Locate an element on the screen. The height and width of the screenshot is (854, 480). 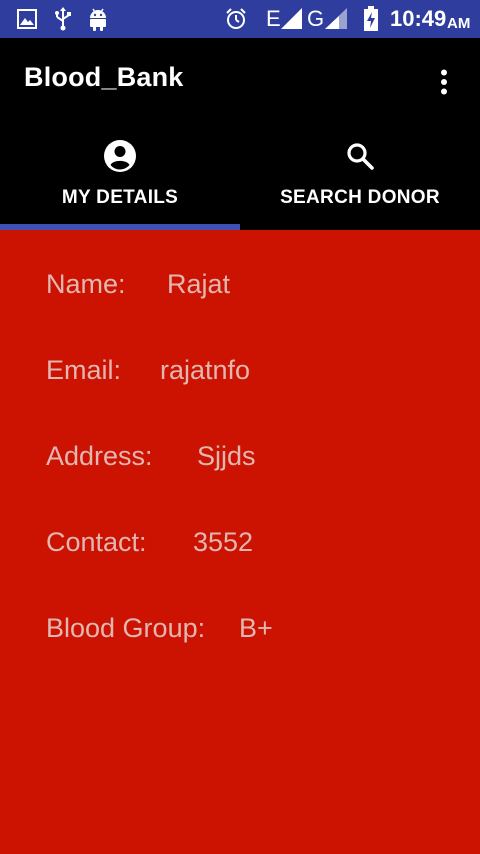
blood-group-value: B+ is located at coordinates (256, 628).